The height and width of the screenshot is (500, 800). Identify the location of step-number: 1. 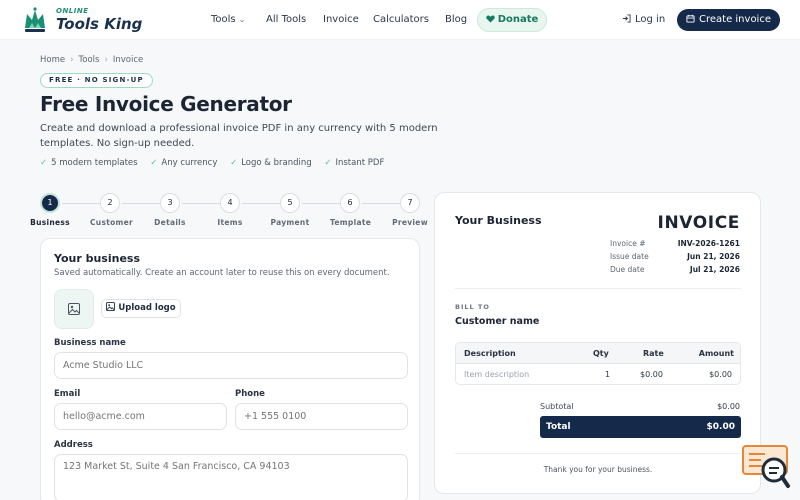
(50, 203).